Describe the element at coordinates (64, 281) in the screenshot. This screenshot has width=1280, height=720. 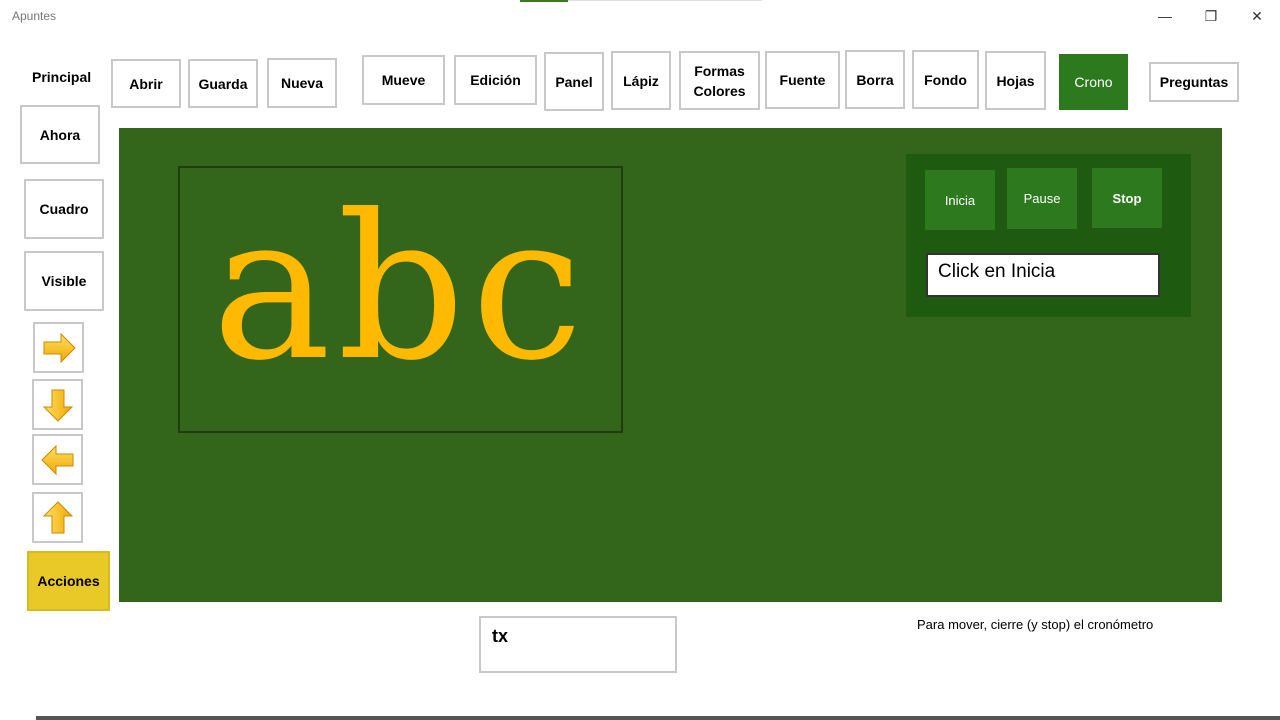
I see `visible-button: Visible` at that location.